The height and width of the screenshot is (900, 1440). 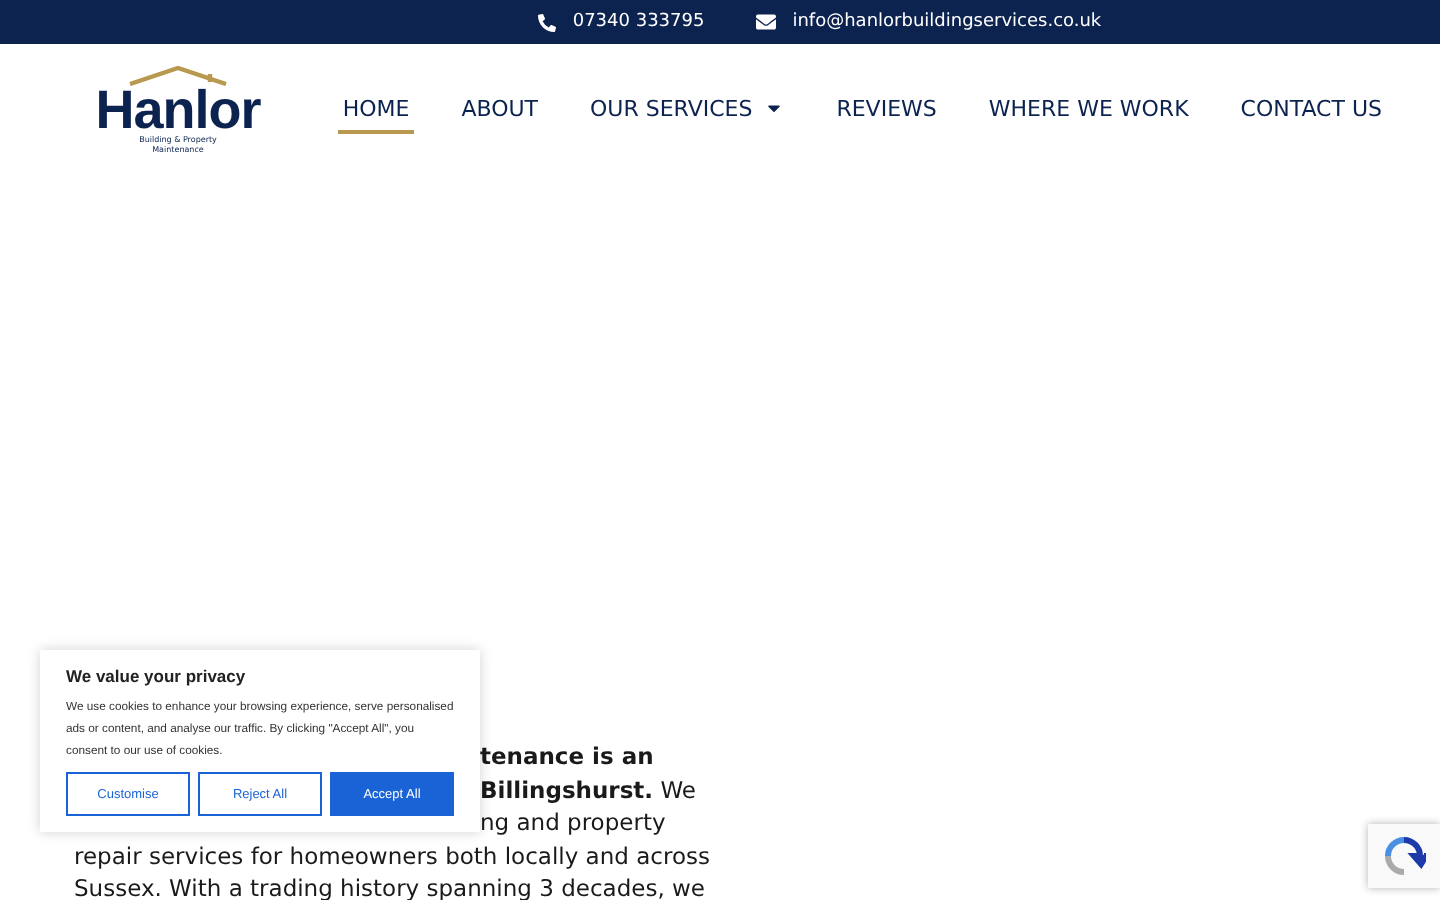 I want to click on recaptcha-icon, so click(x=1404, y=856).